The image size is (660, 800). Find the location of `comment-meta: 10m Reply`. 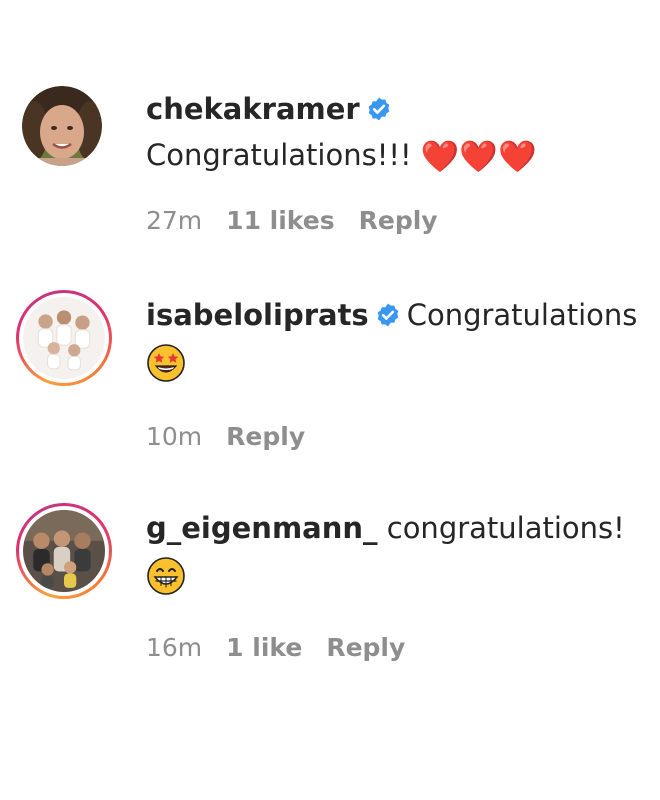

comment-meta: 10m Reply is located at coordinates (237, 436).